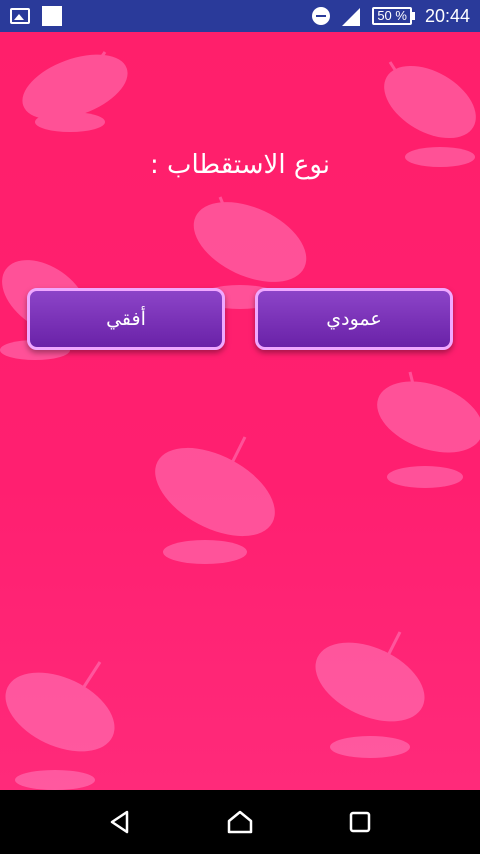 The width and height of the screenshot is (480, 854). I want to click on clock: 20:44, so click(447, 15).